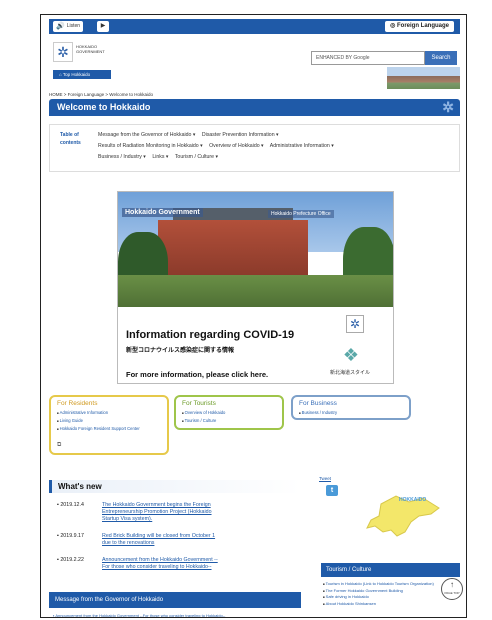  Describe the element at coordinates (70, 536) in the screenshot. I see `news-date: ▪ 2019.9.17` at that location.